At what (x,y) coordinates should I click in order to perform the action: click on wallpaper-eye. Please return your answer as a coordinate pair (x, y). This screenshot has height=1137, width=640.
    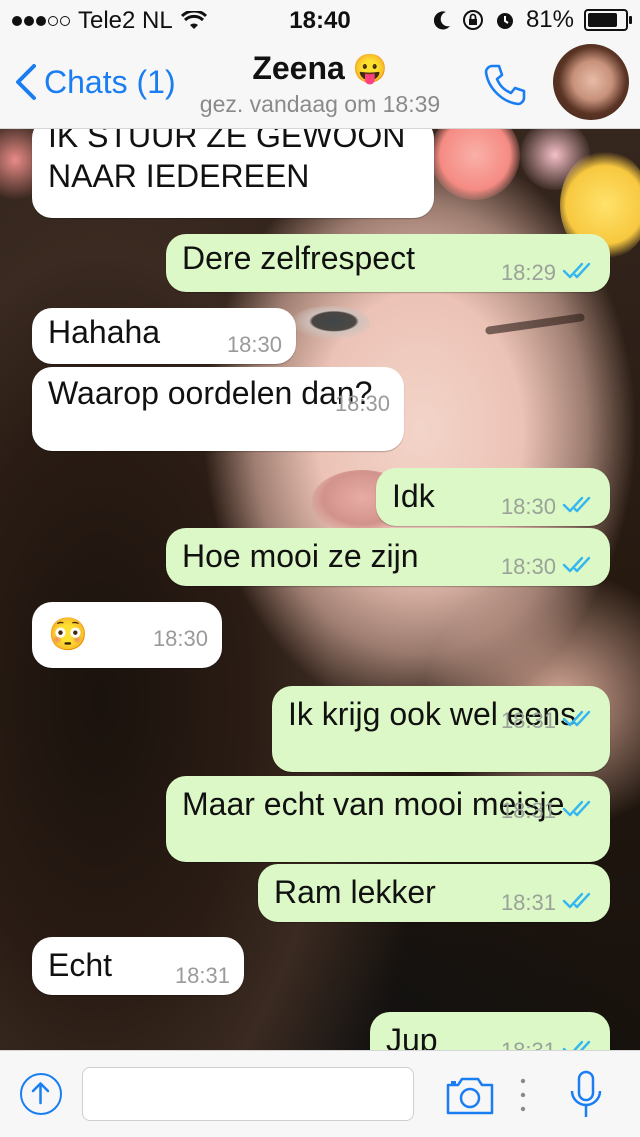
    Looking at the image, I should click on (330, 323).